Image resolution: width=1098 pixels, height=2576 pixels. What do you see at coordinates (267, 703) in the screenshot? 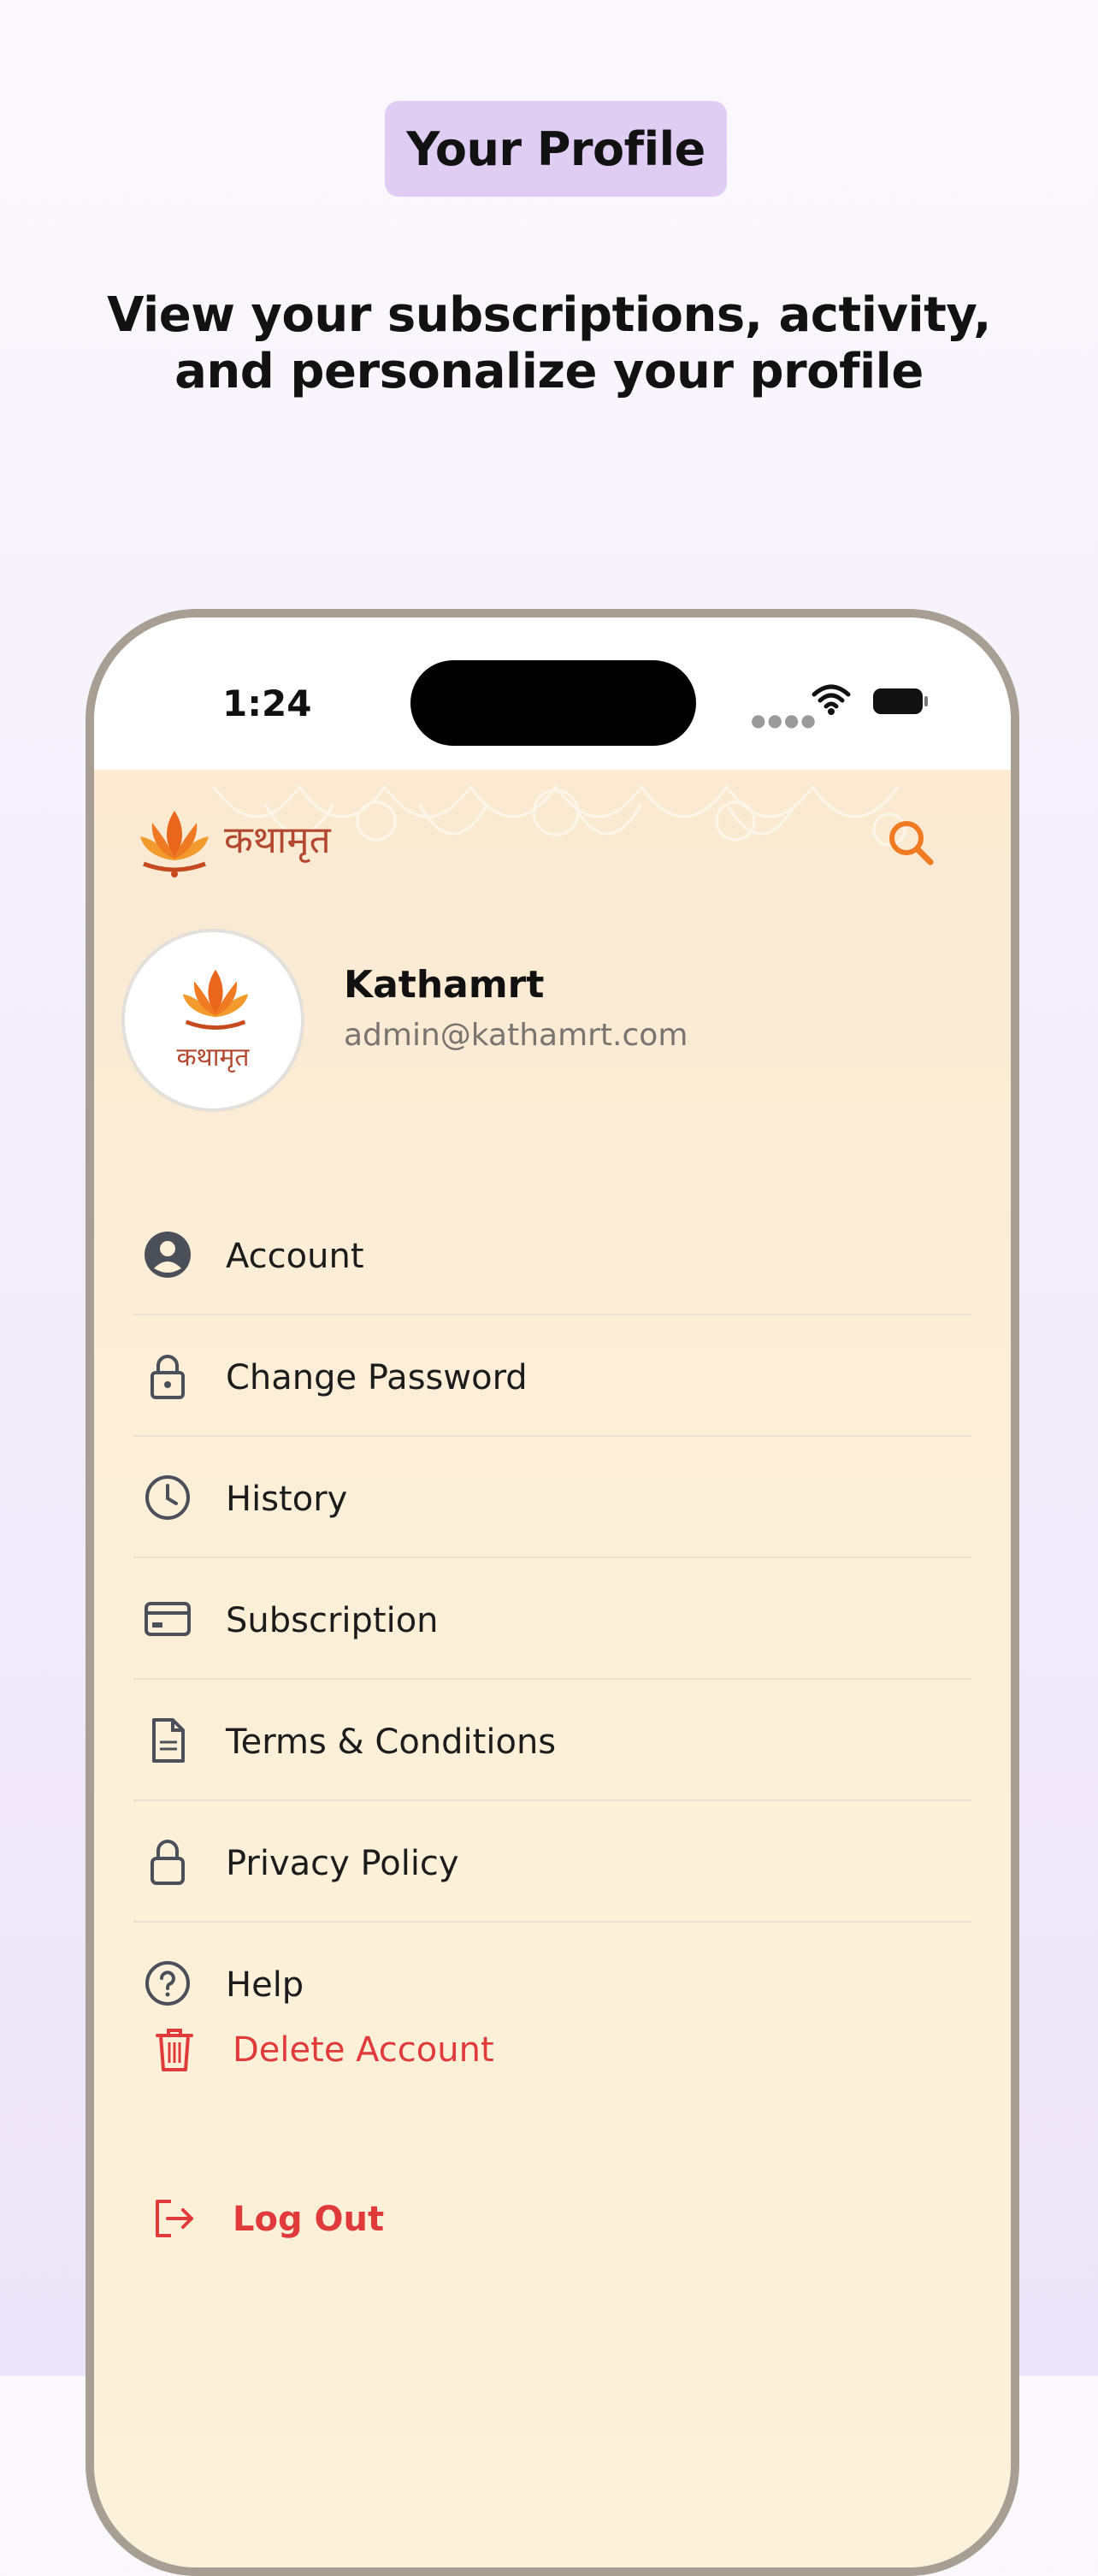
I see `status-time: 1:24` at bounding box center [267, 703].